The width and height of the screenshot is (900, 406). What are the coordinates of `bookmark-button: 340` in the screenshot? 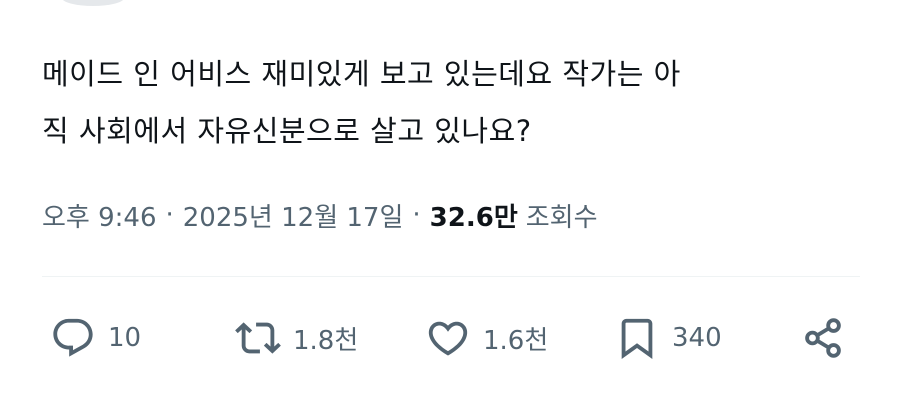 It's located at (668, 338).